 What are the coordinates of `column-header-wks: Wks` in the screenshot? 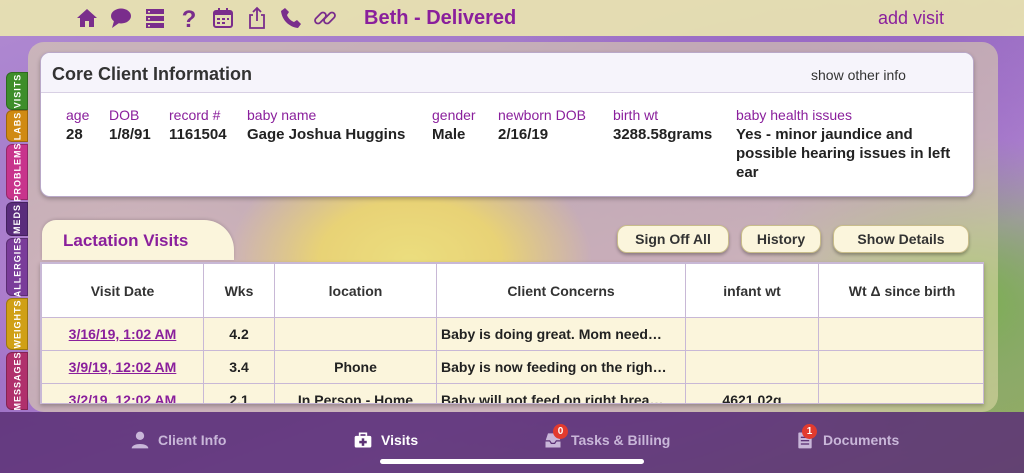 It's located at (239, 290).